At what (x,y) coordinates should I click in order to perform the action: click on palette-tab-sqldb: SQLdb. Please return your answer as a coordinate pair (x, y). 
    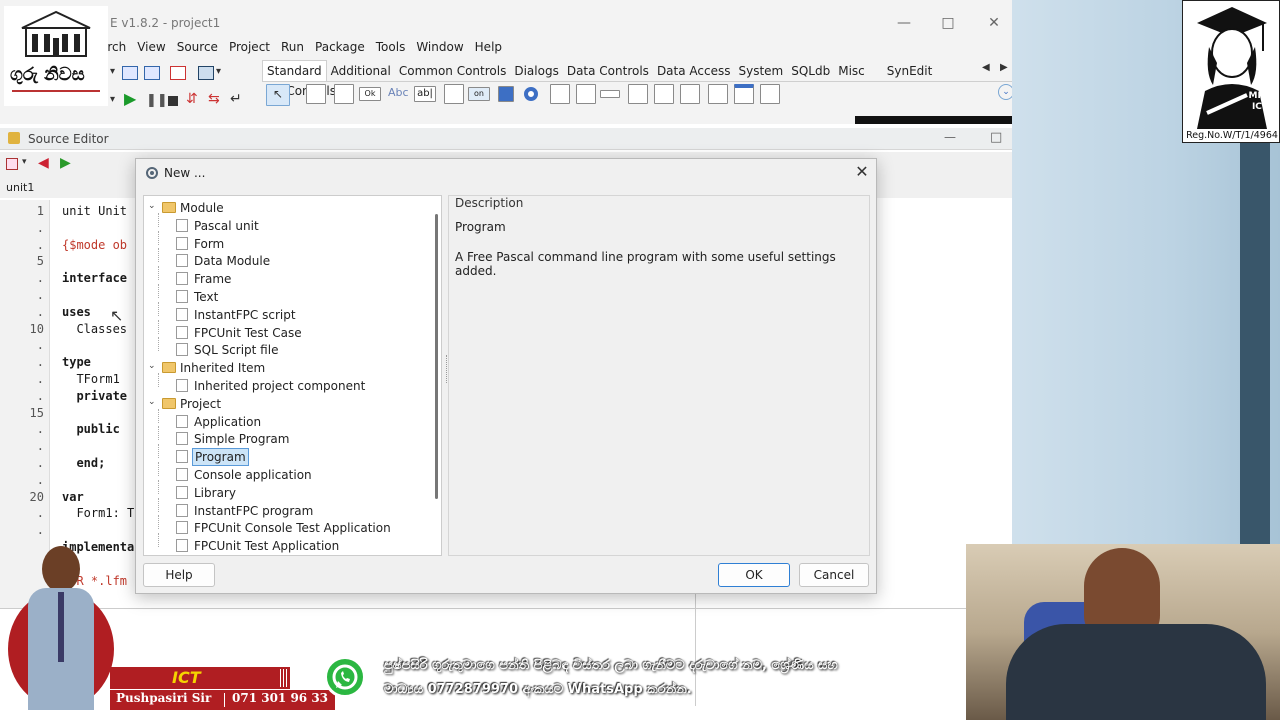
    Looking at the image, I should click on (810, 71).